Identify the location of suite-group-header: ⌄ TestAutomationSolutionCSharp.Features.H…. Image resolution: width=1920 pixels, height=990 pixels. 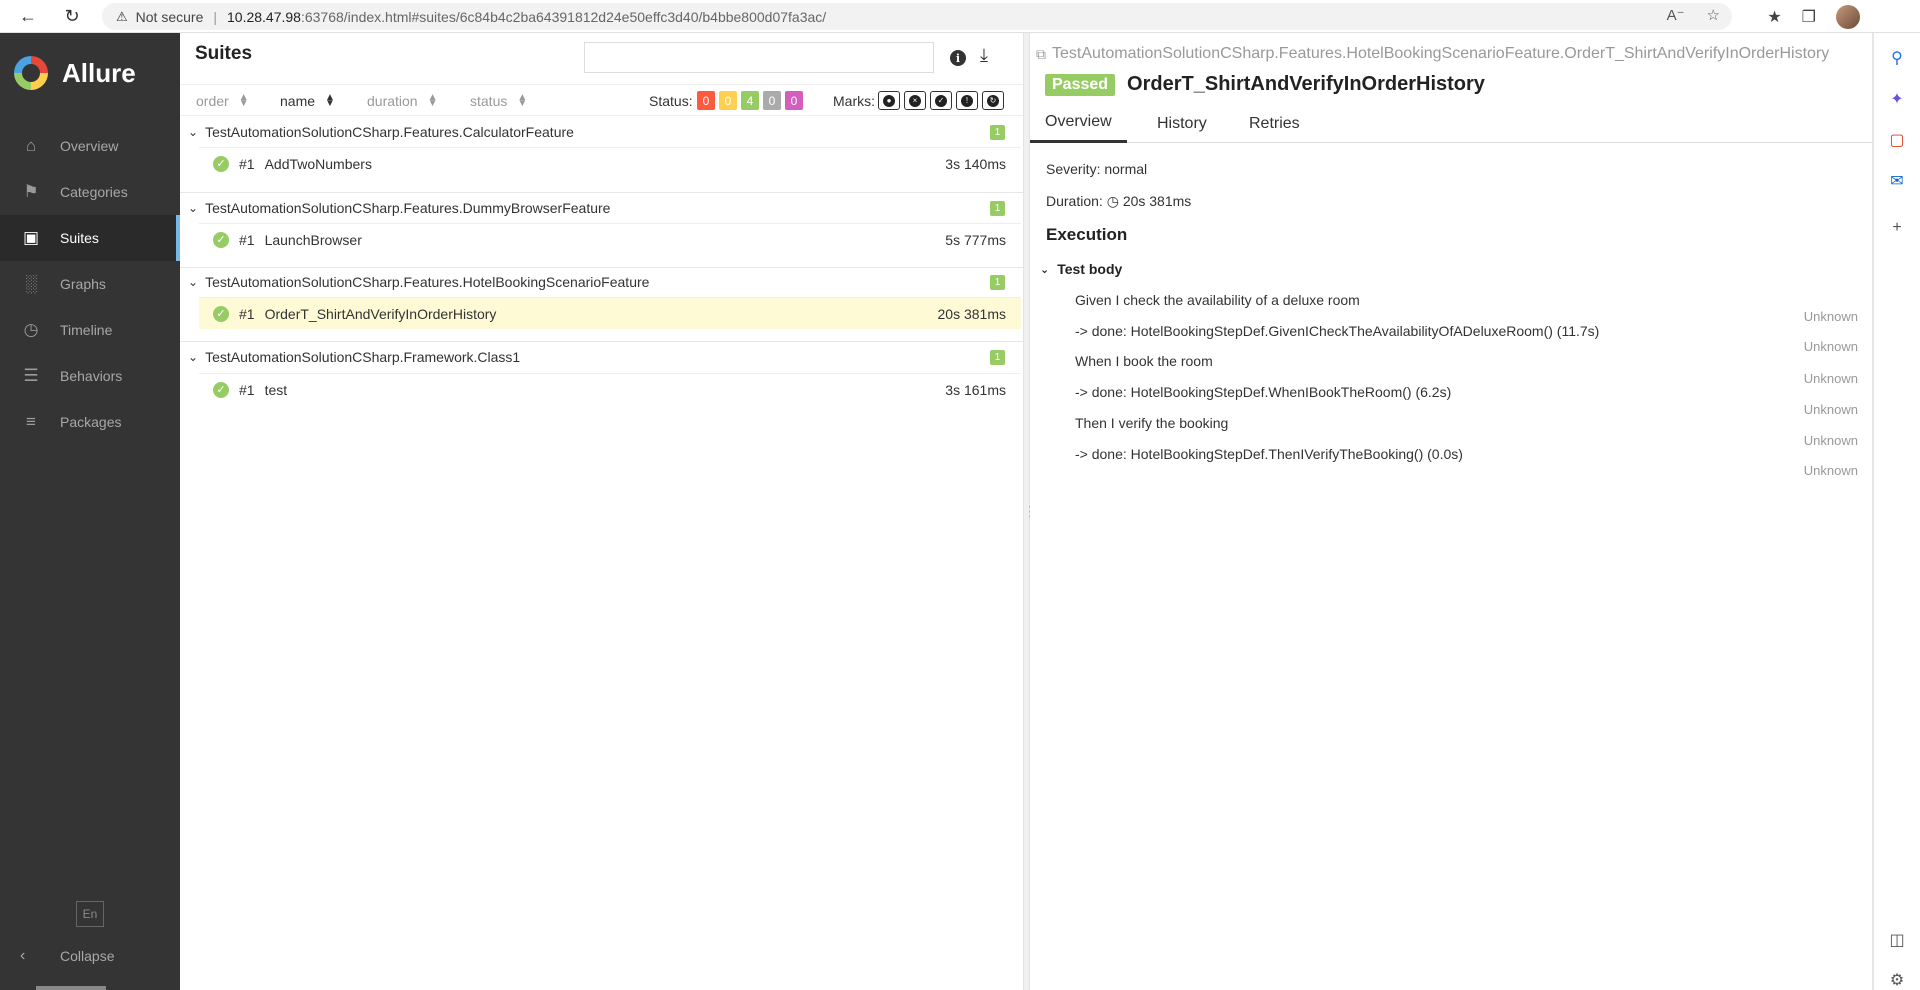
(601, 282).